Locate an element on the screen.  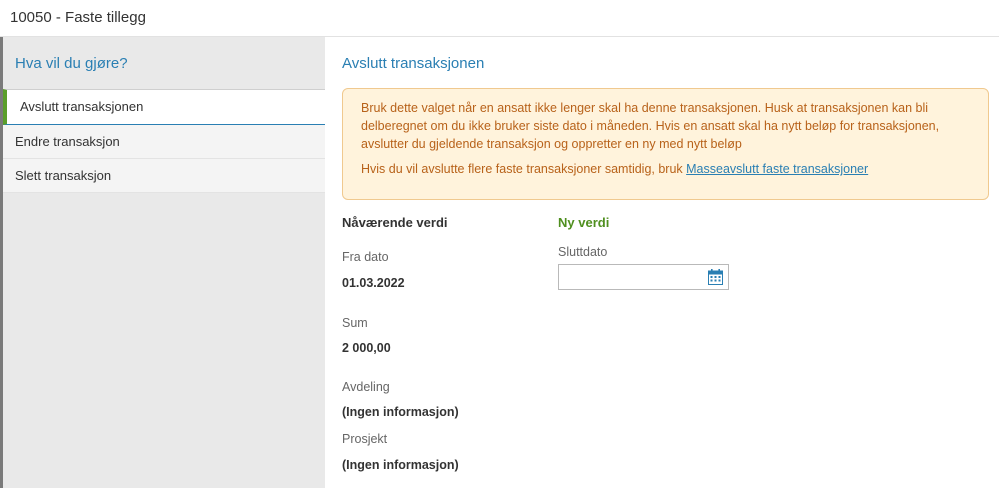
sum-label: Sum is located at coordinates (355, 323).